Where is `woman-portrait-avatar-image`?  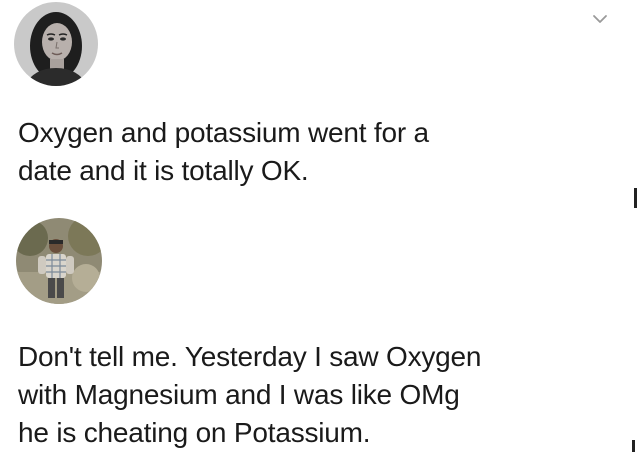 woman-portrait-avatar-image is located at coordinates (56, 44).